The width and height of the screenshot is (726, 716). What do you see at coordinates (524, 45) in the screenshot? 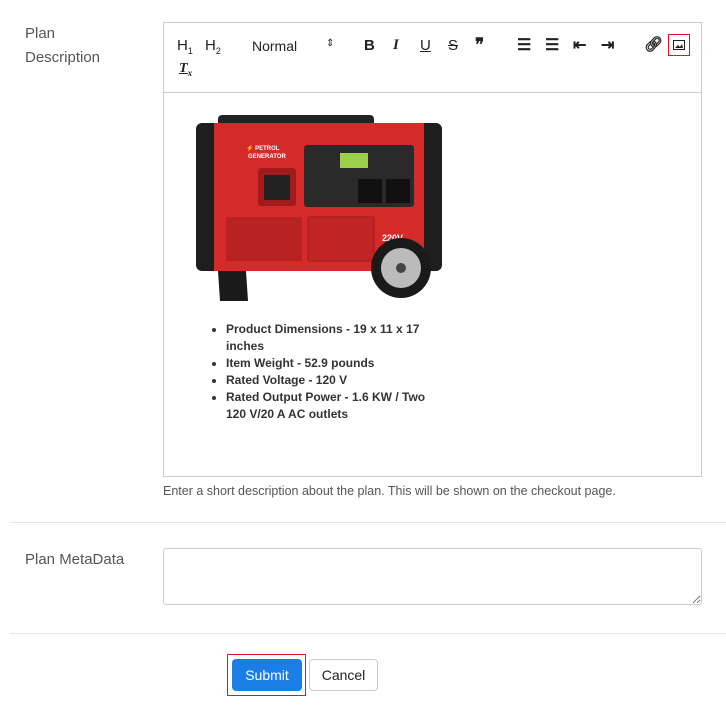
I see `ordered-list-icon: ☰` at bounding box center [524, 45].